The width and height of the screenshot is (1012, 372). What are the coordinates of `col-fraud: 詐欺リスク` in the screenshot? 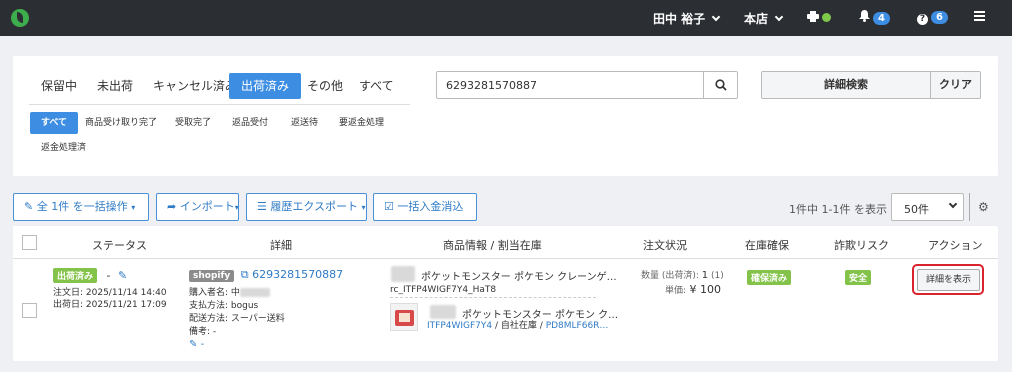 It's located at (861, 245).